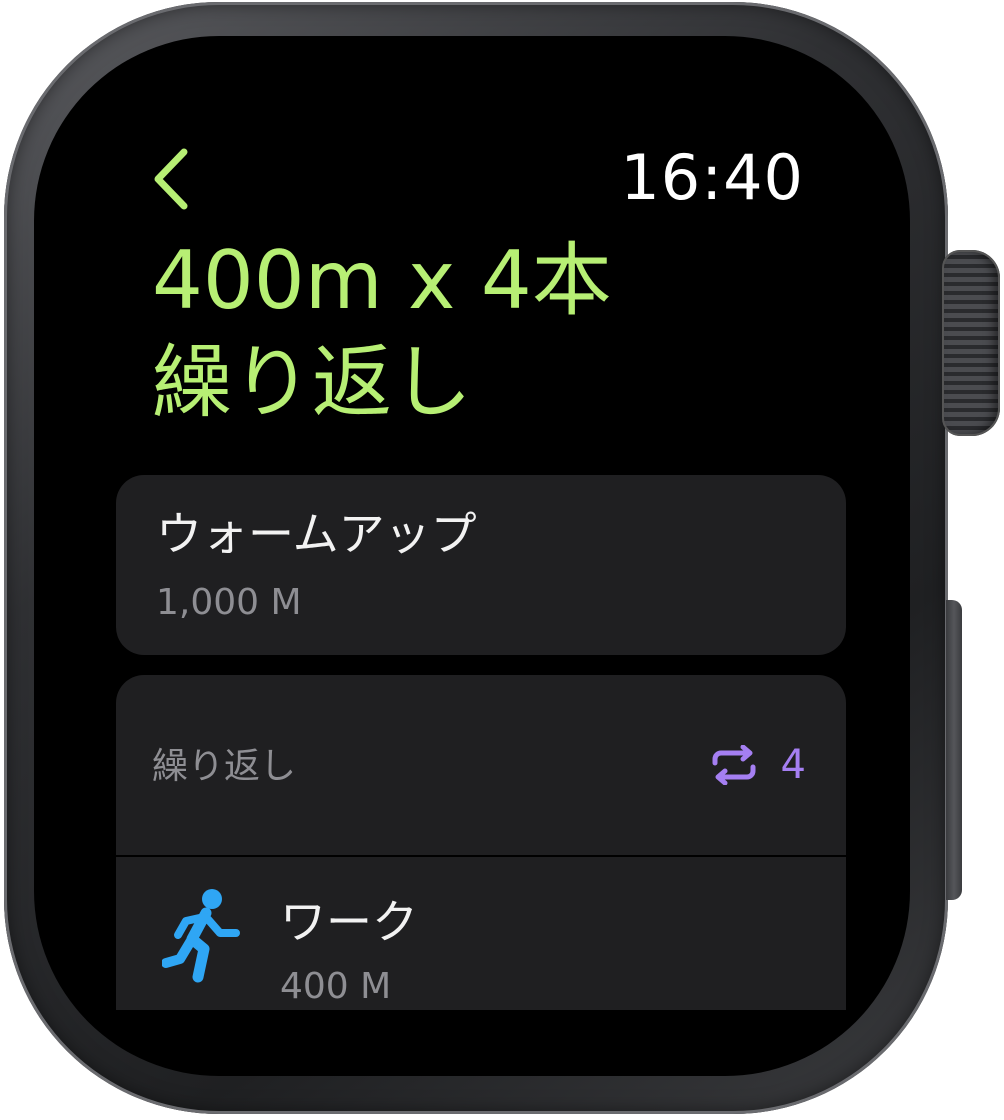  I want to click on workout-title-line1: 400m x 4本, so click(382, 280).